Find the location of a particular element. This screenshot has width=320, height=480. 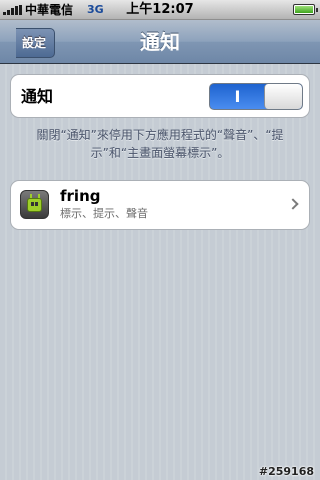

status-time: 上午12:07 is located at coordinates (160, 9).